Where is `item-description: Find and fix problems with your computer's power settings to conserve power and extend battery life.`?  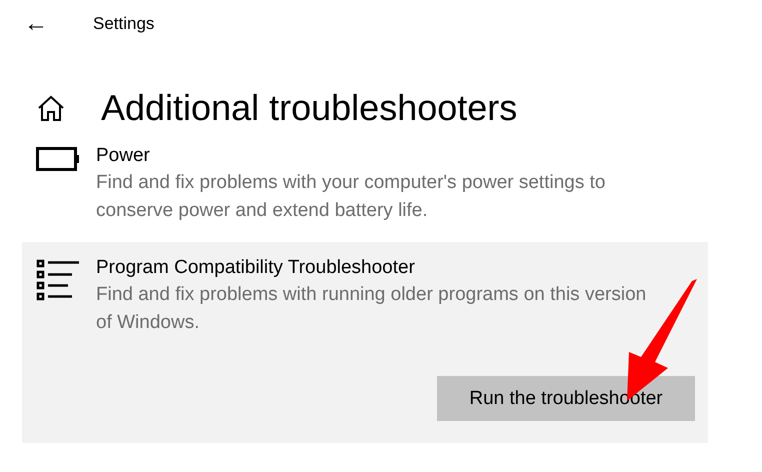 item-description: Find and fix problems with your computer's power settings to conserve power and extend battery life. is located at coordinates (351, 197).